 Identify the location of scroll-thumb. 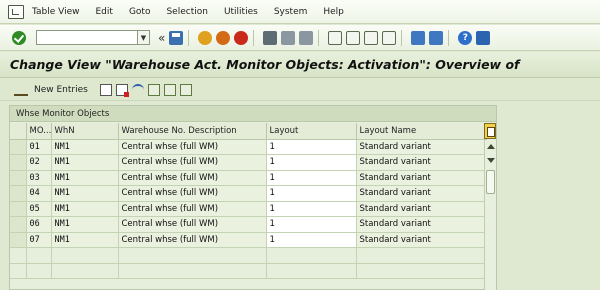
(490, 182).